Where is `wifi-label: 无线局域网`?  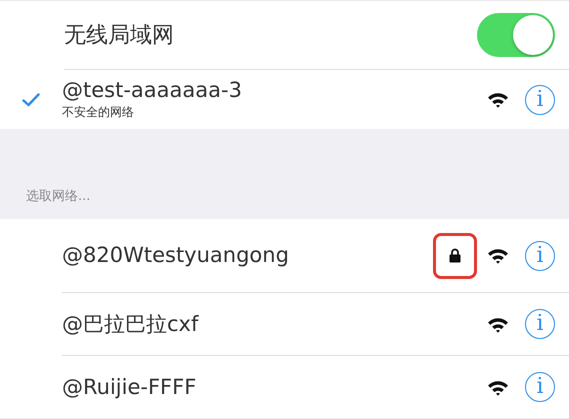 wifi-label: 无线局域网 is located at coordinates (119, 36).